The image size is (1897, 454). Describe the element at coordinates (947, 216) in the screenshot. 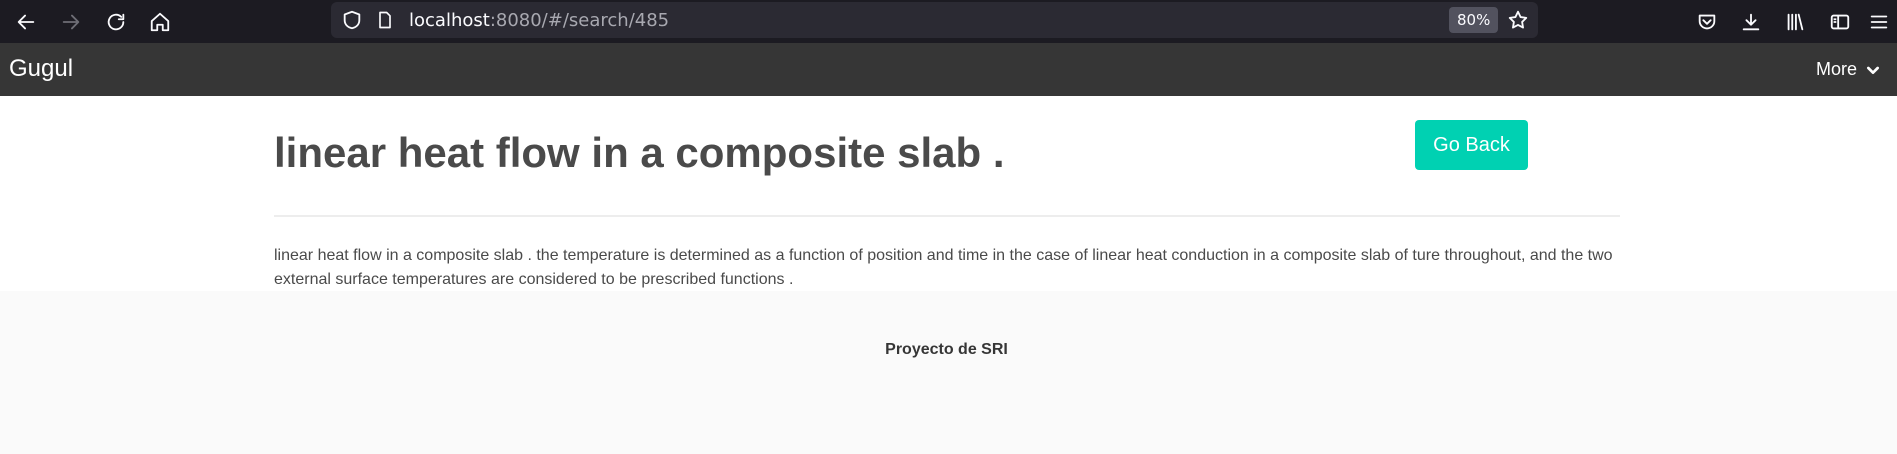

I see `divider` at that location.